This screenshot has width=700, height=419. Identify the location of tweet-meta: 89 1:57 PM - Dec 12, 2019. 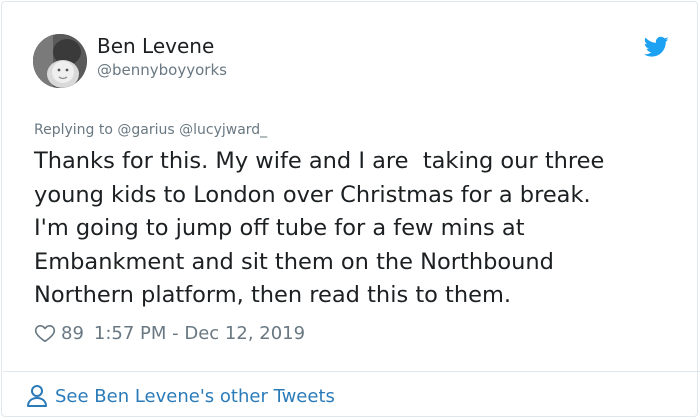
(169, 333).